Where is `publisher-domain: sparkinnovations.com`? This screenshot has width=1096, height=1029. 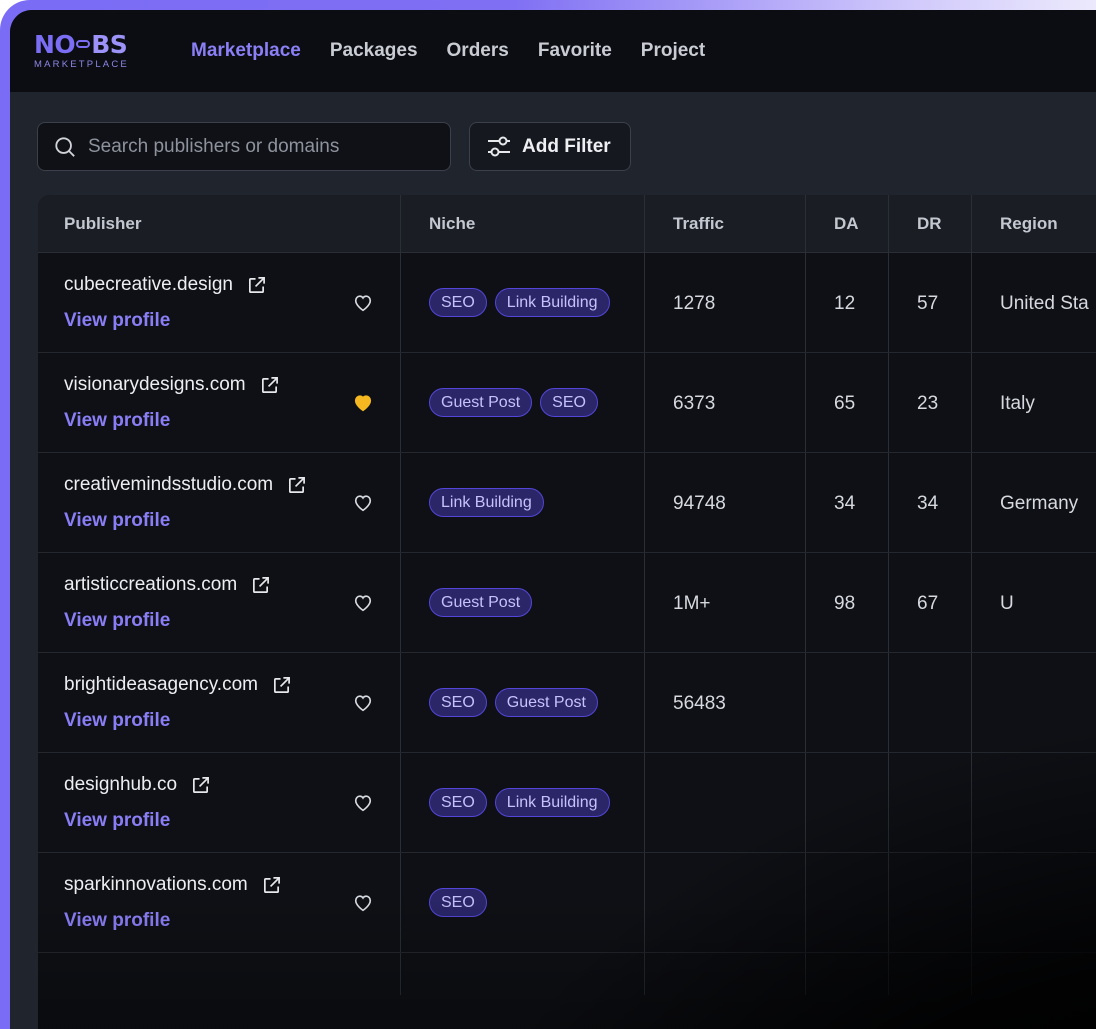 publisher-domain: sparkinnovations.com is located at coordinates (172, 885).